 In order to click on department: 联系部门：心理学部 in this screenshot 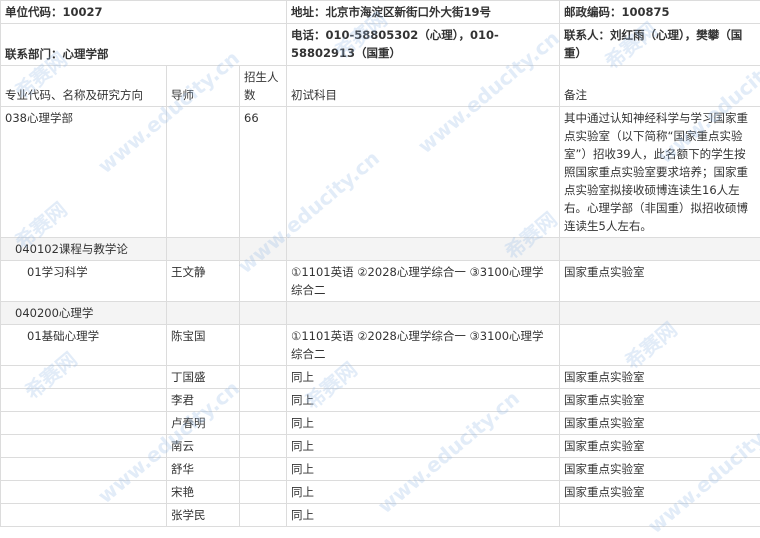, I will do `click(144, 45)`.